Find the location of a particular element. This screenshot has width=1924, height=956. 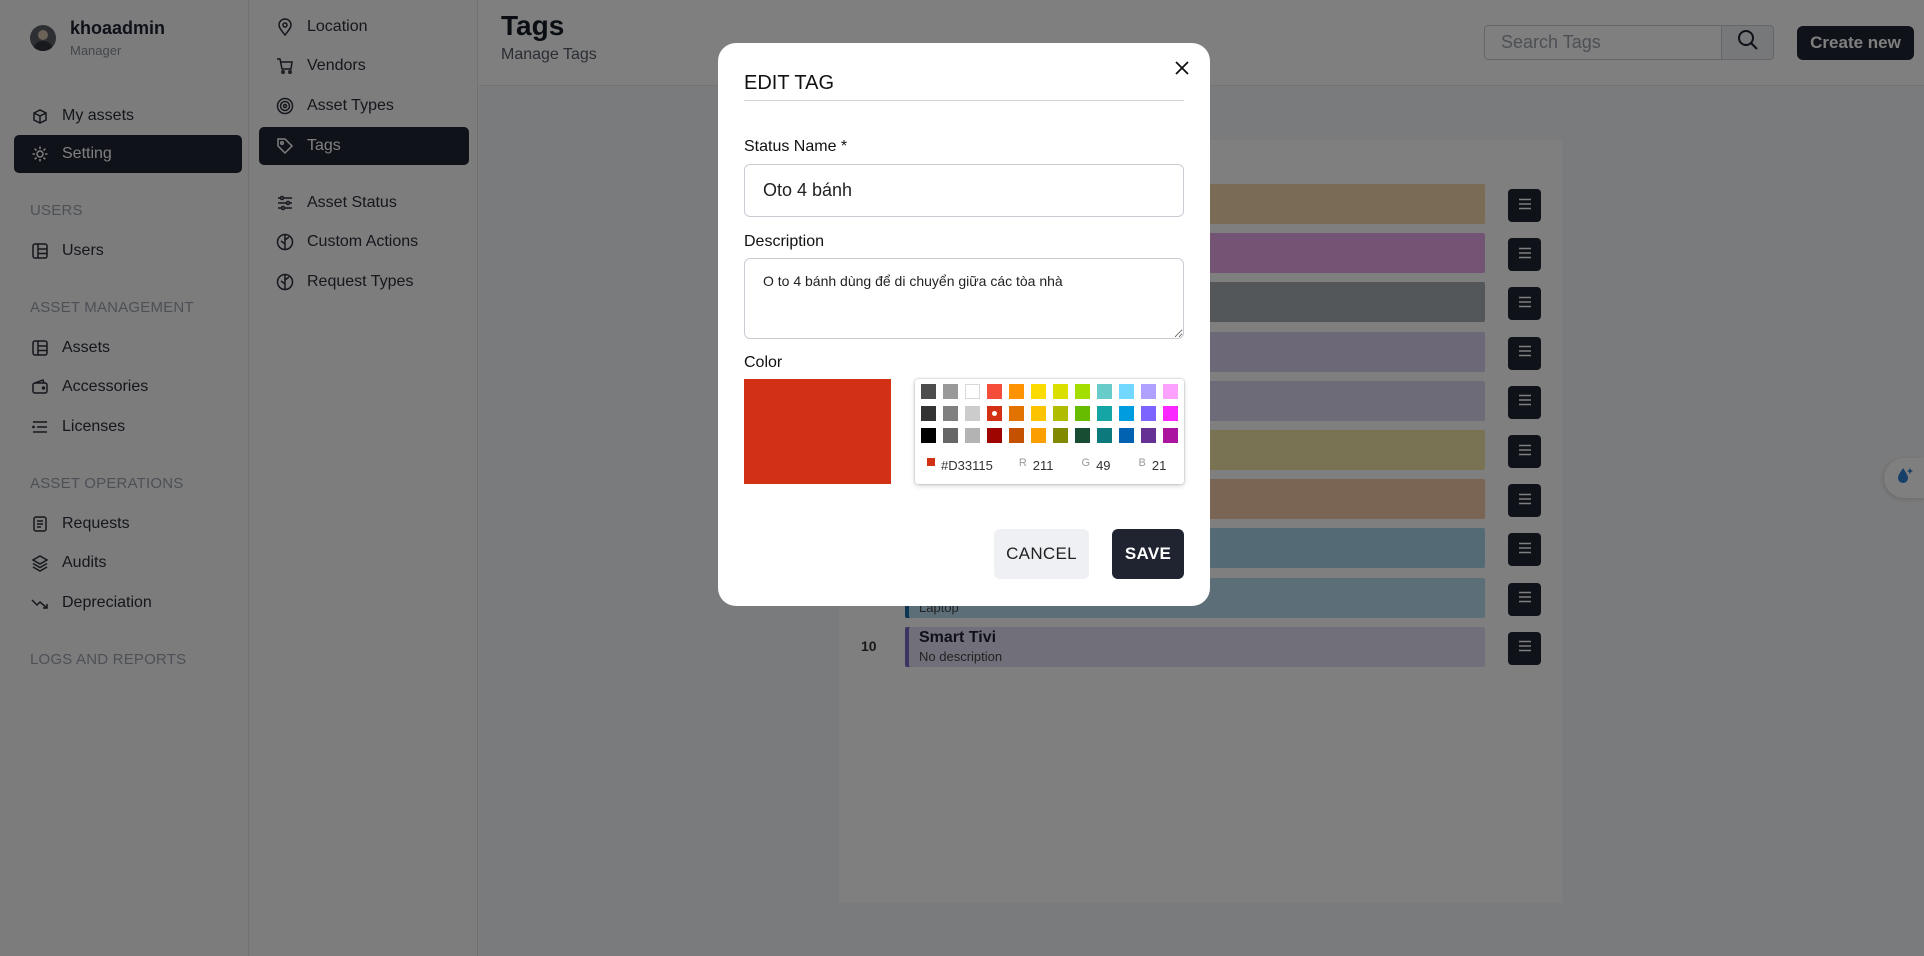

color-picker: #D33115 R 211 G 49 B 21 is located at coordinates (1049, 431).